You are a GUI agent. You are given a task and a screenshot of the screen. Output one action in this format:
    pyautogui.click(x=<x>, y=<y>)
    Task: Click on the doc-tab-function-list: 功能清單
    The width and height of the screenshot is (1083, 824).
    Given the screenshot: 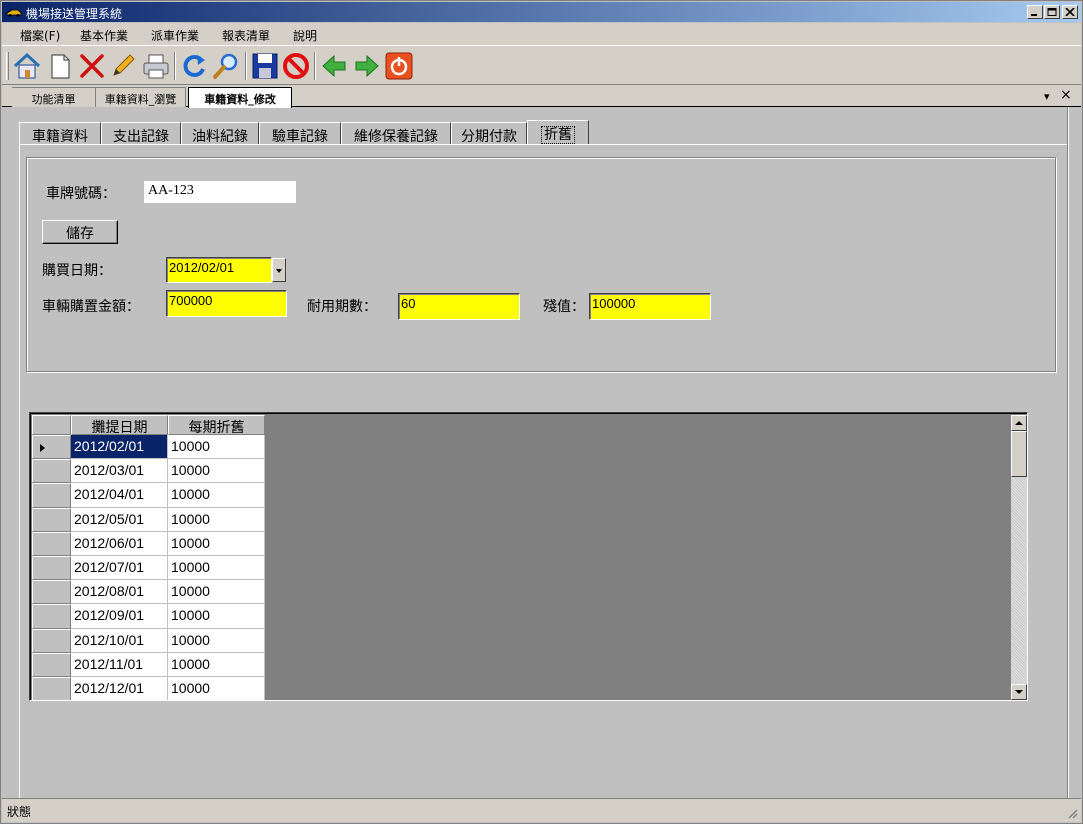 What is the action you would take?
    pyautogui.click(x=54, y=97)
    